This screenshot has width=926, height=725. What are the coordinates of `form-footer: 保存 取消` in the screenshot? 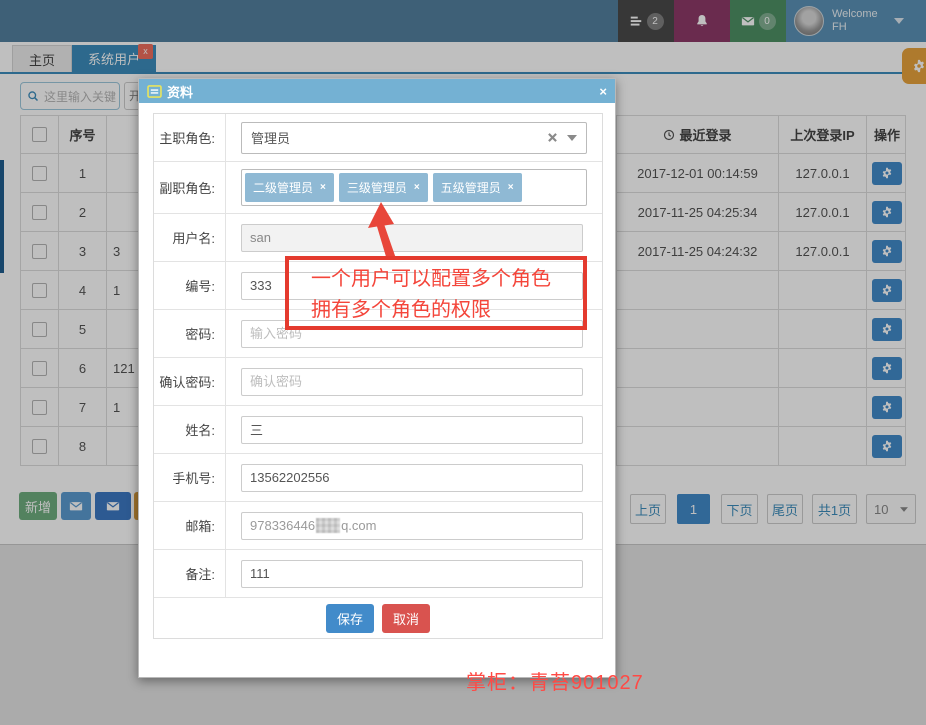 It's located at (378, 618).